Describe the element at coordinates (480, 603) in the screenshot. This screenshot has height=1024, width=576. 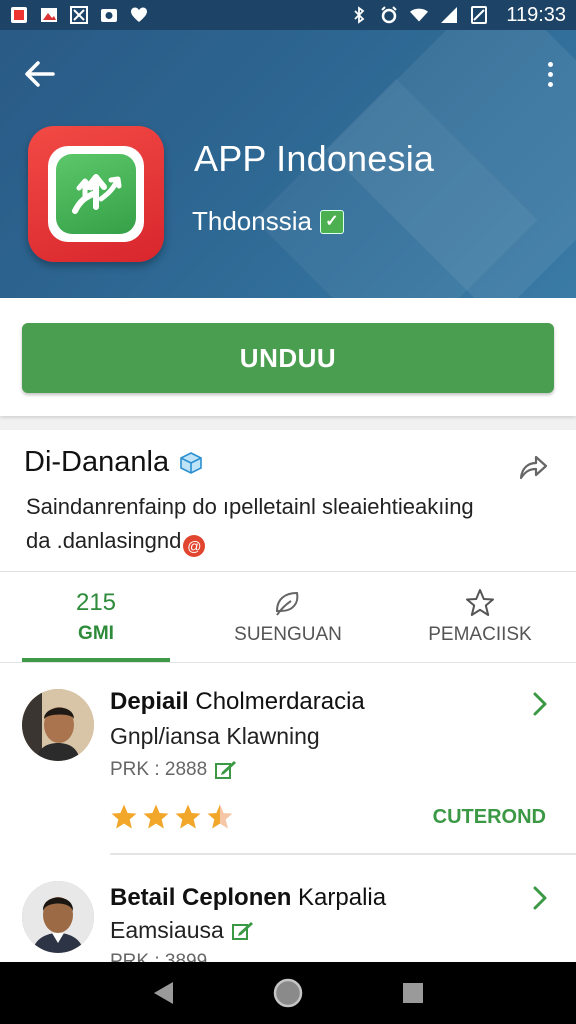
I see `star-outline-icon` at that location.